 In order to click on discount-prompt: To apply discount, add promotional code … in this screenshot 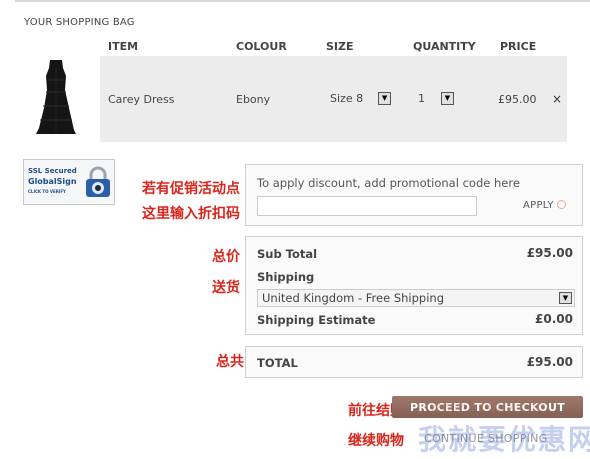, I will do `click(388, 183)`.